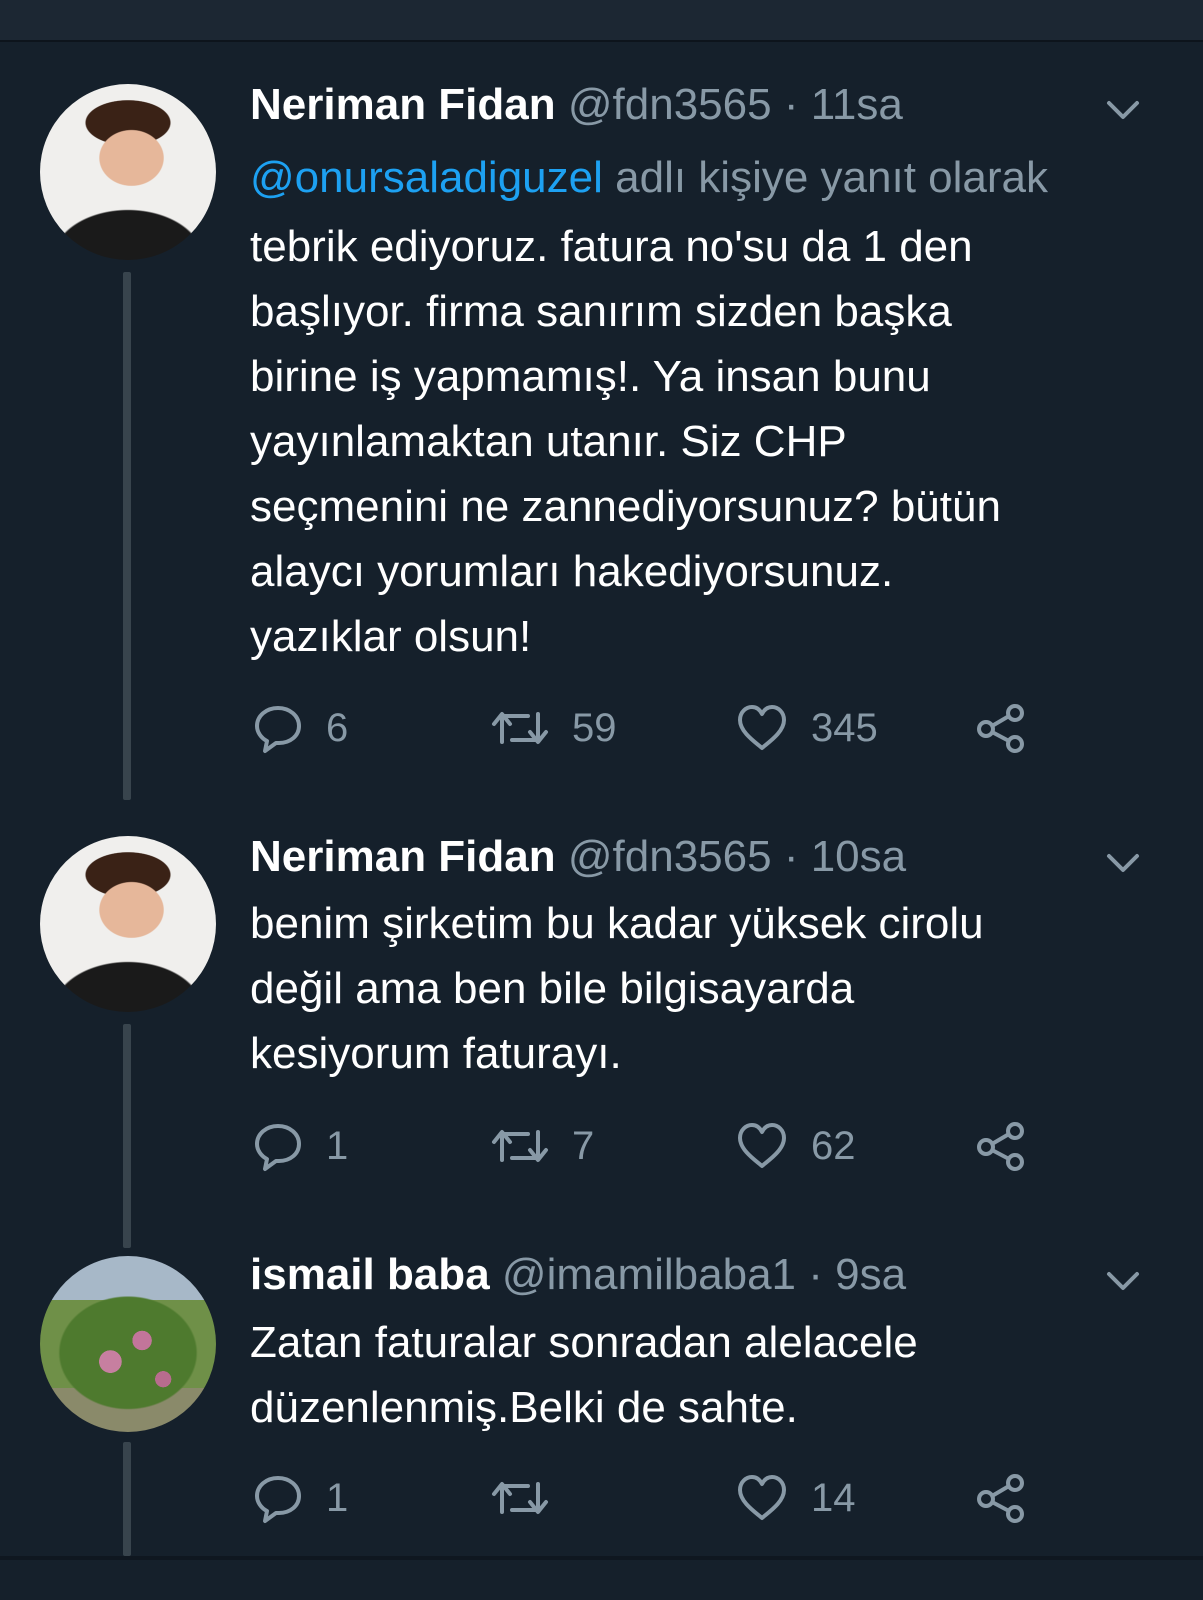  I want to click on like-button: 62, so click(795, 1146).